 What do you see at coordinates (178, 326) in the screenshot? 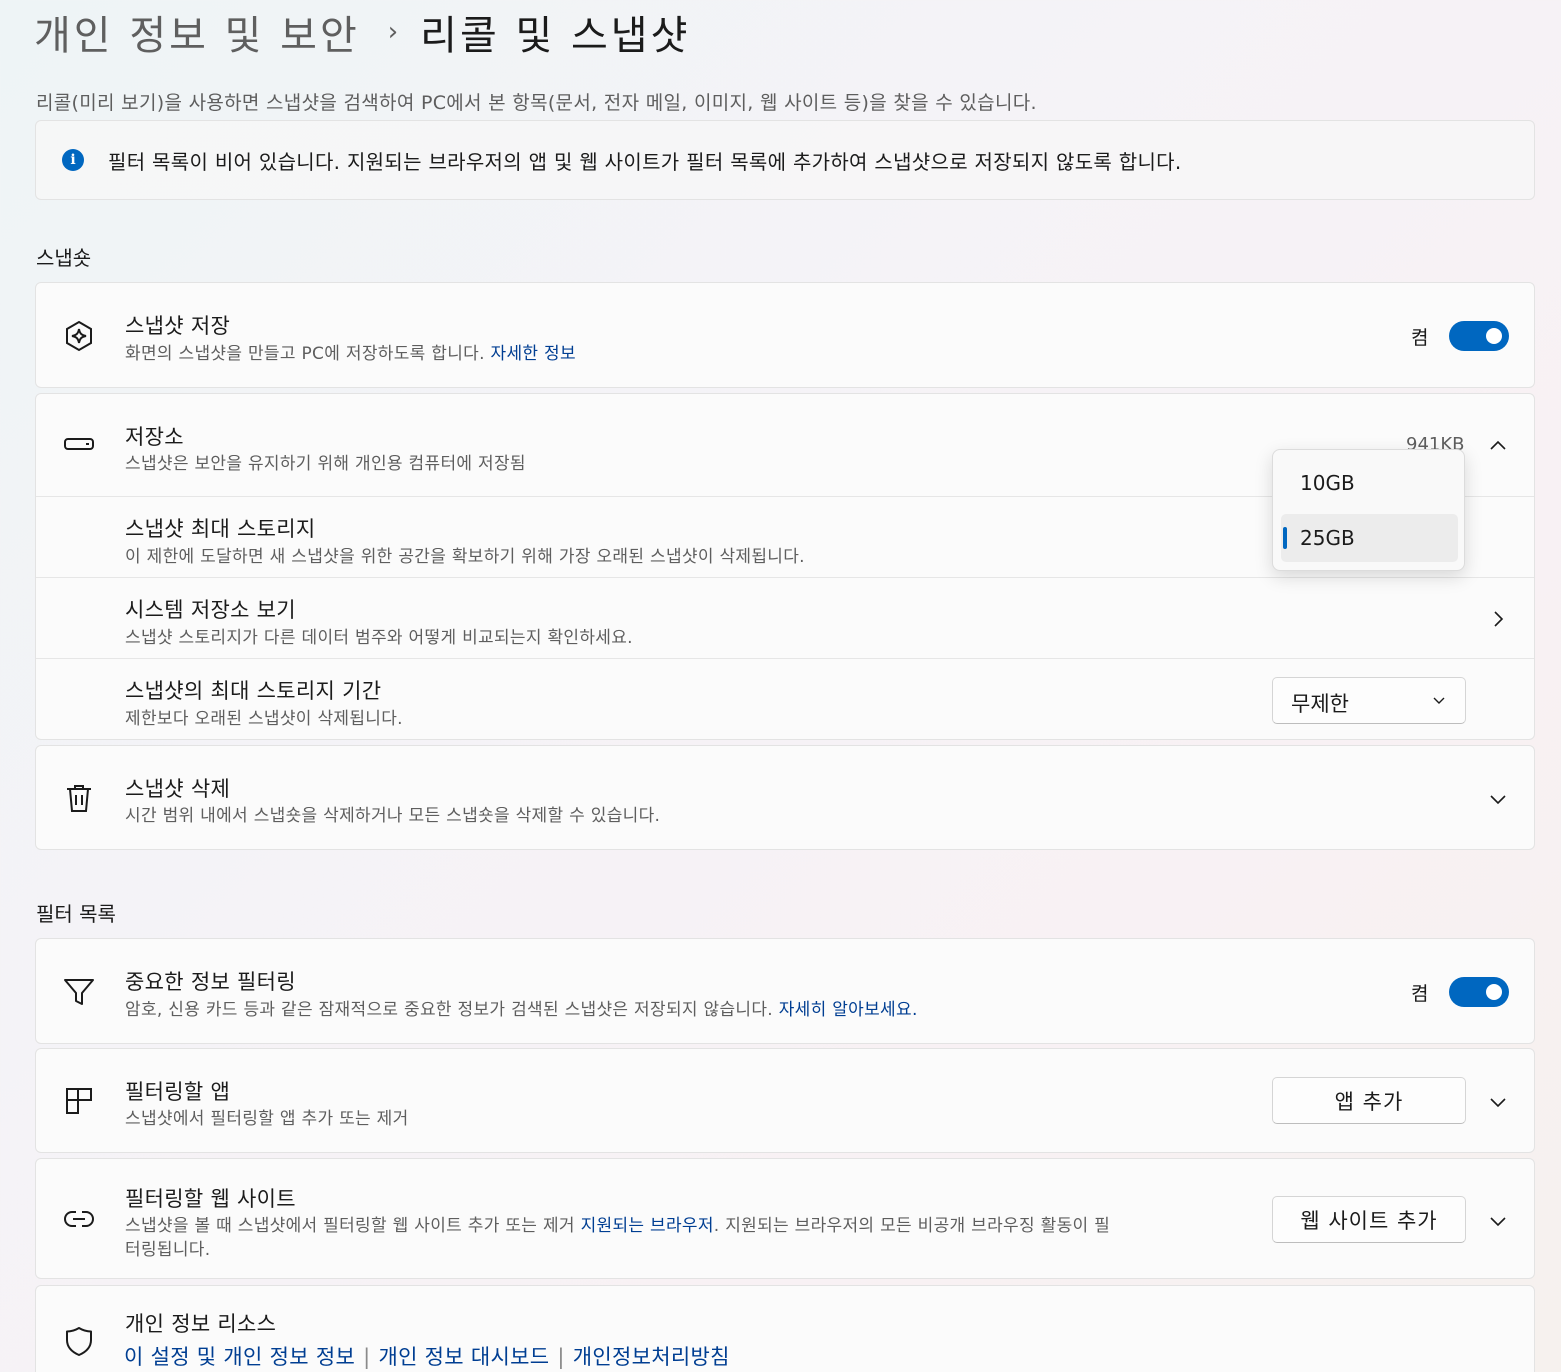
I see `save-snapshots-title: 스냅샷 저장` at bounding box center [178, 326].